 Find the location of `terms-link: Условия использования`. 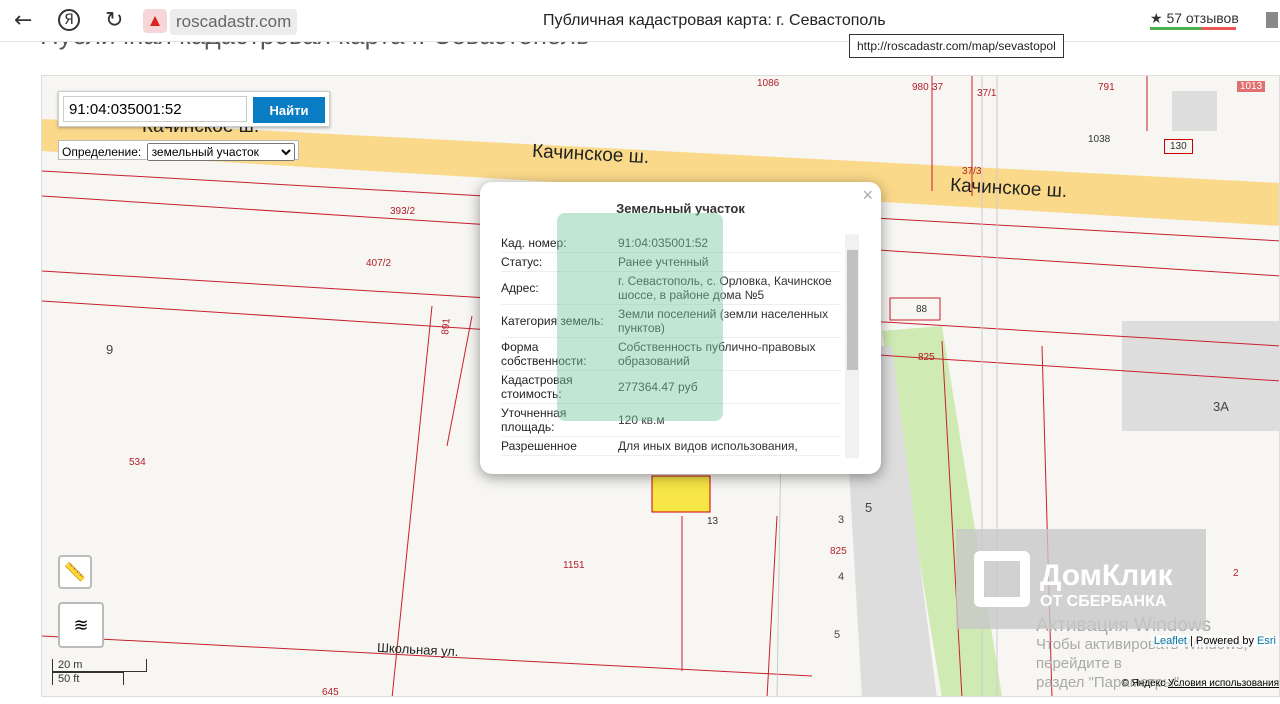

terms-link: Условия использования is located at coordinates (1223, 683).